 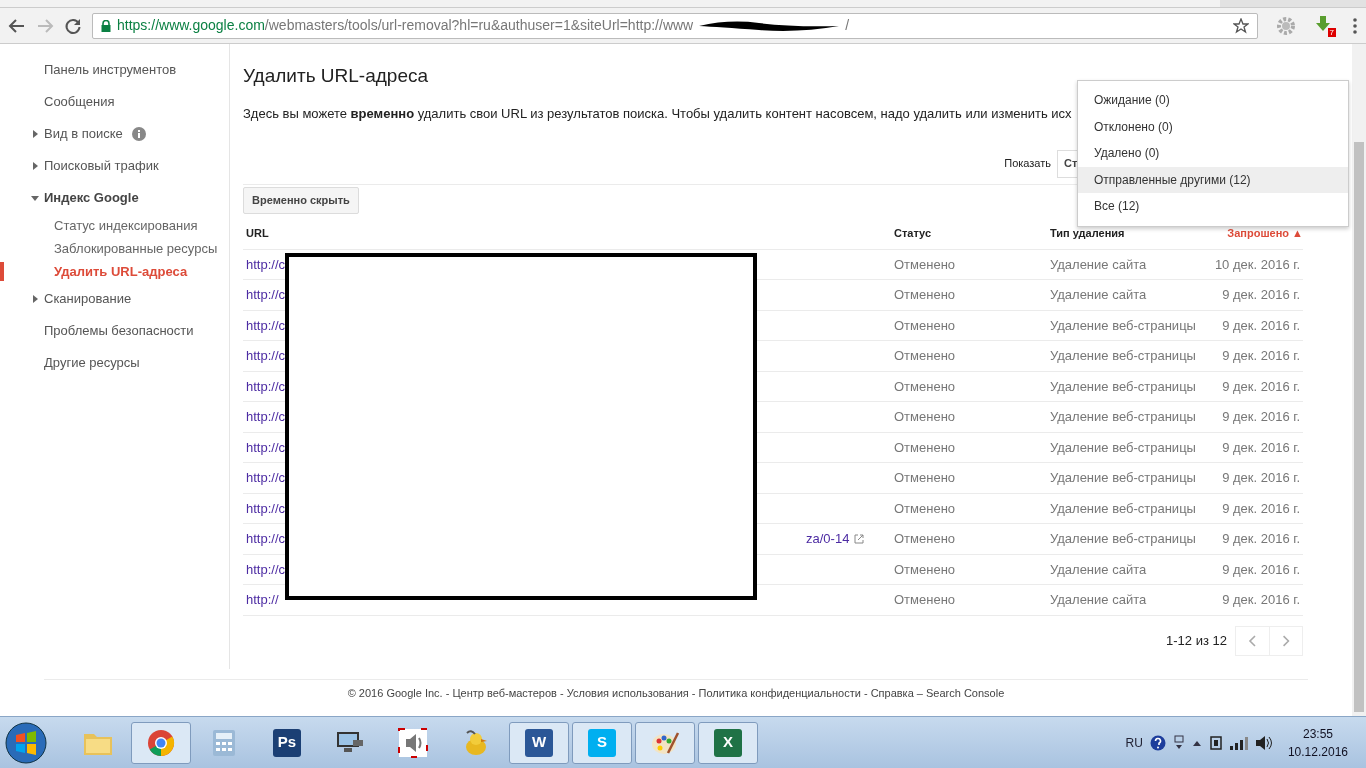 What do you see at coordinates (1238, 742) in the screenshot?
I see `signal-icon` at bounding box center [1238, 742].